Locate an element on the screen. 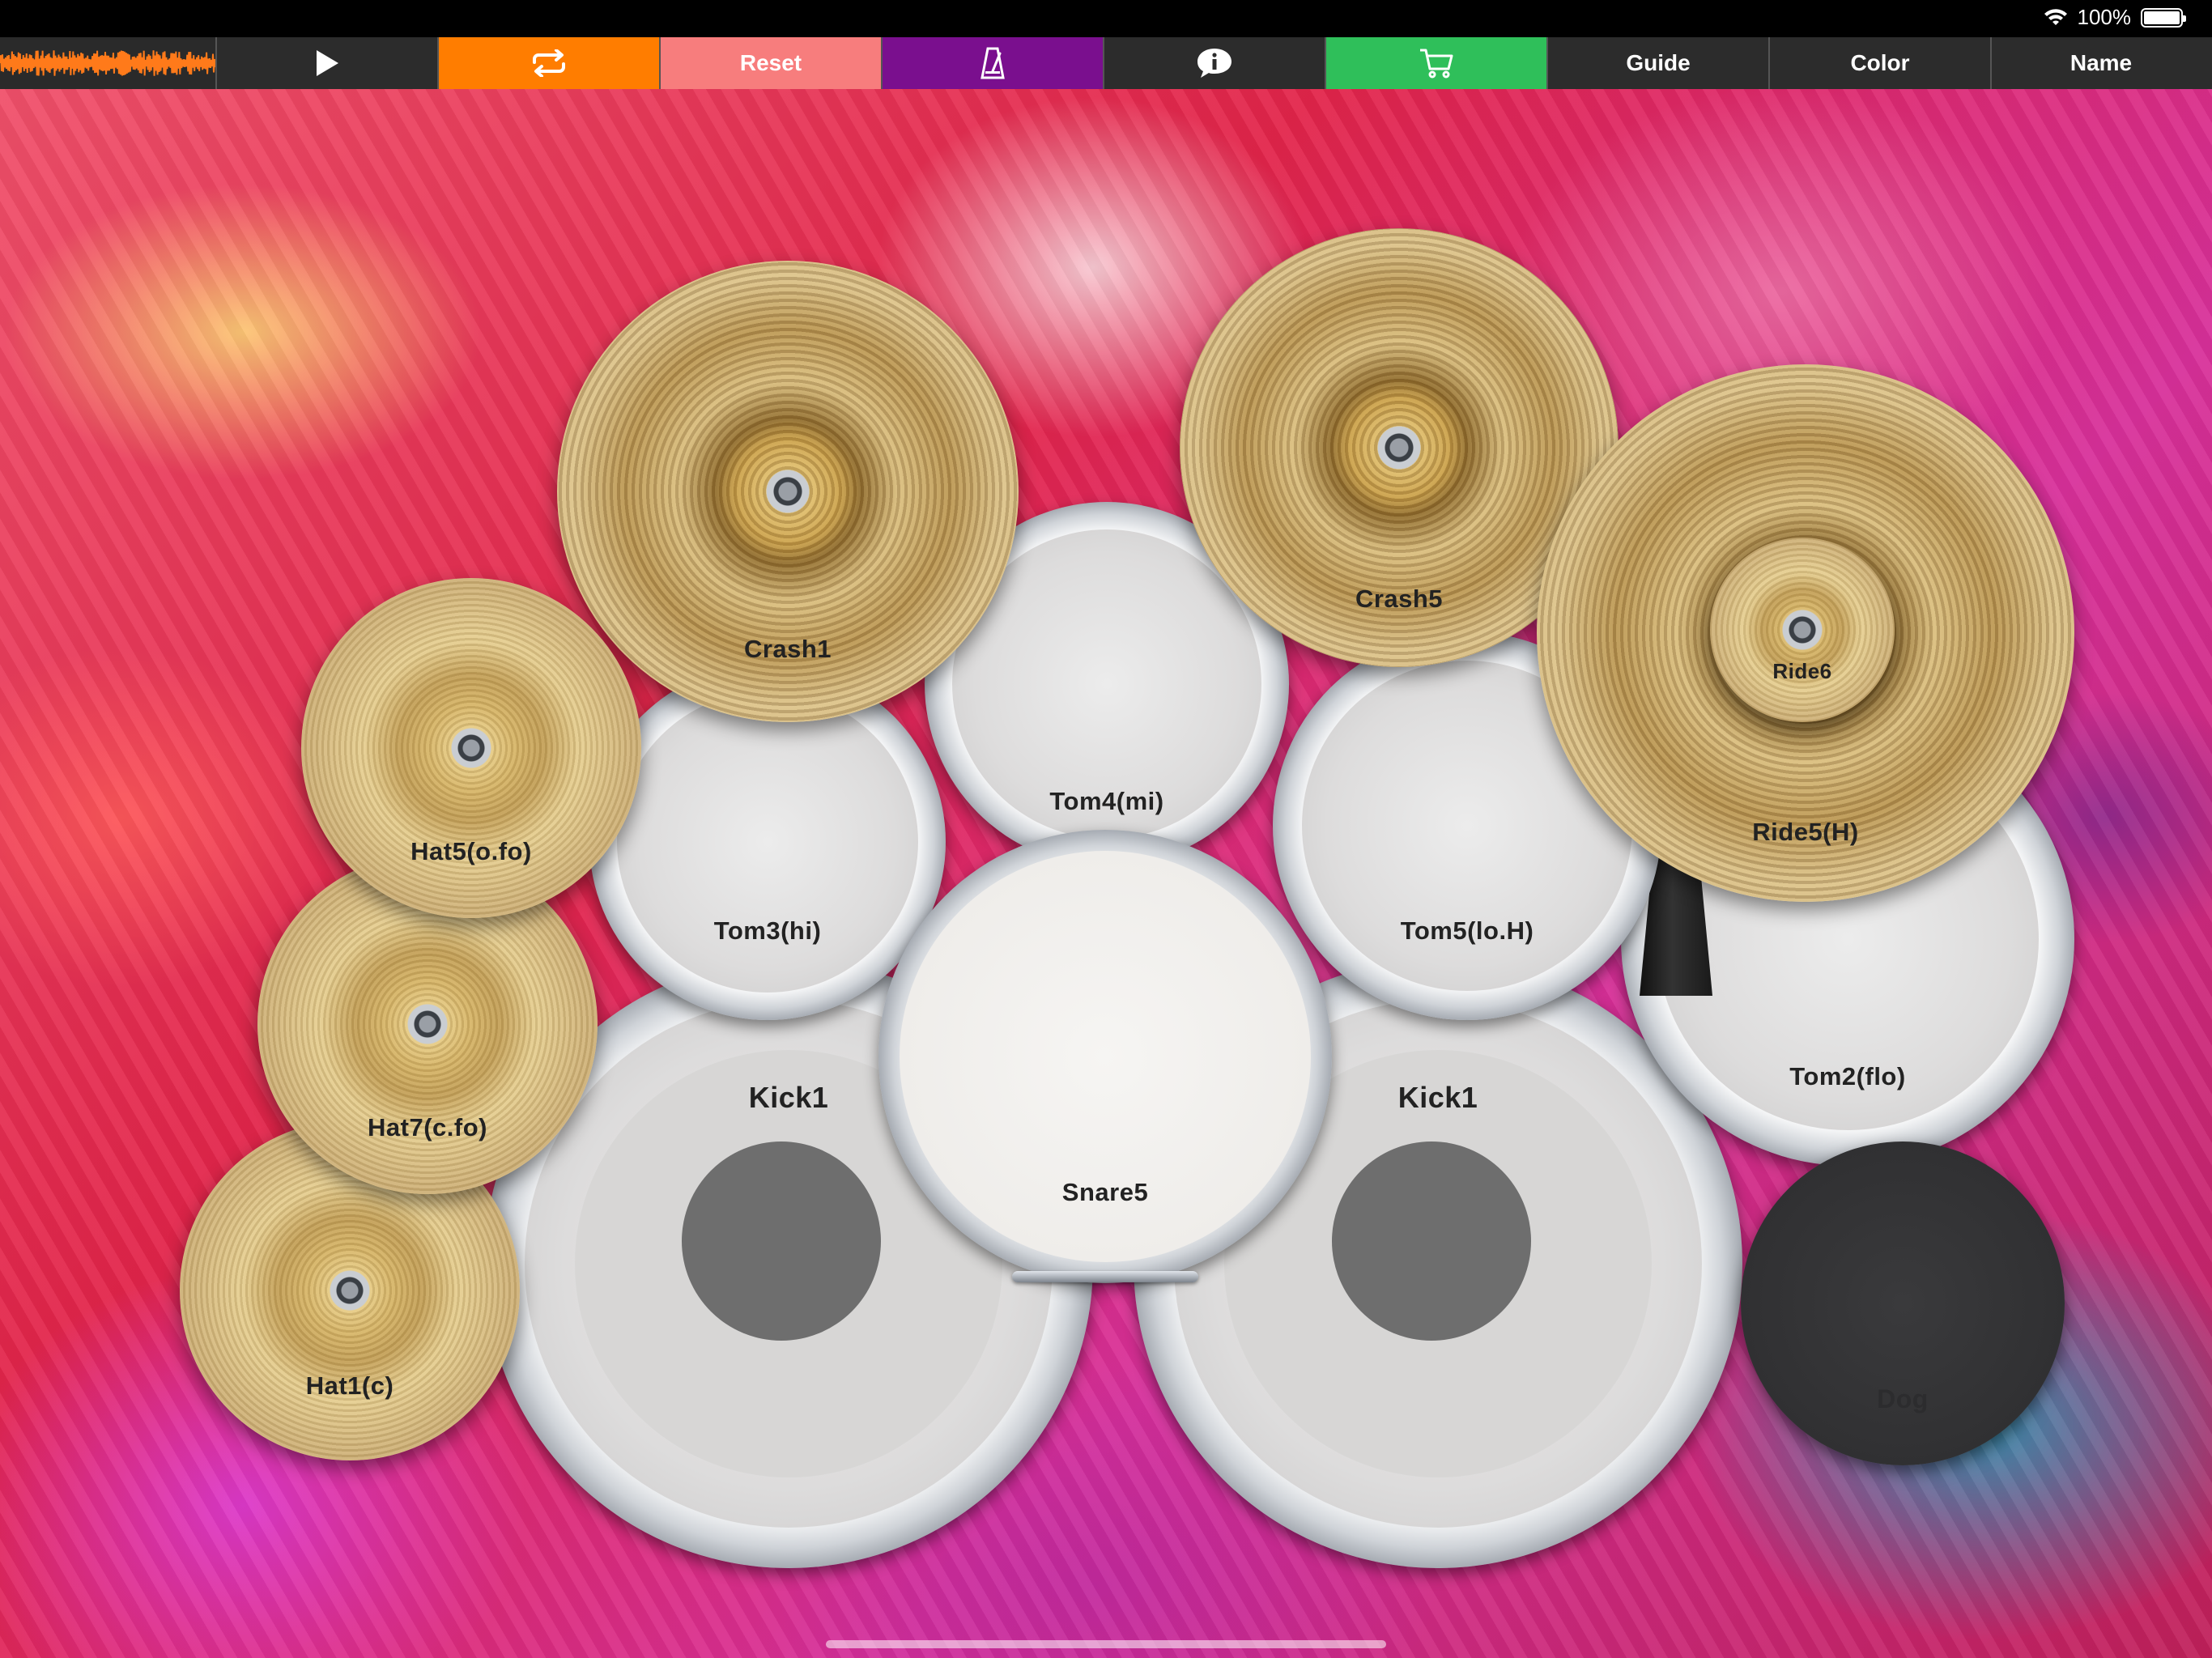  snare-label: Snare5 is located at coordinates (1105, 1192).